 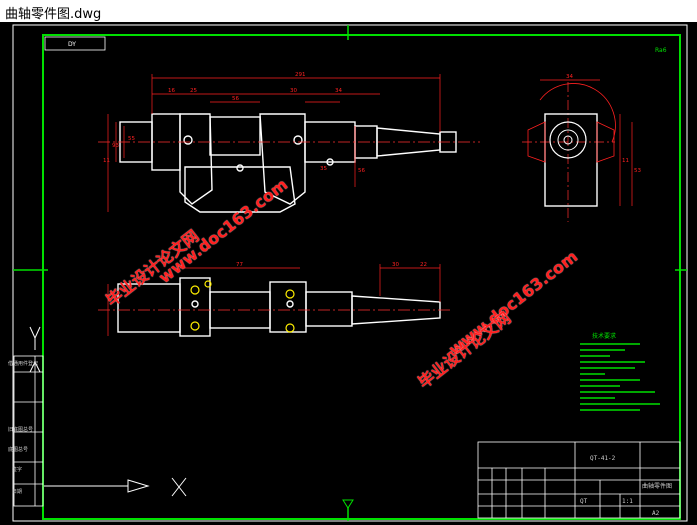 What do you see at coordinates (115, 146) in the screenshot?
I see `dim-h1: 93` at bounding box center [115, 146].